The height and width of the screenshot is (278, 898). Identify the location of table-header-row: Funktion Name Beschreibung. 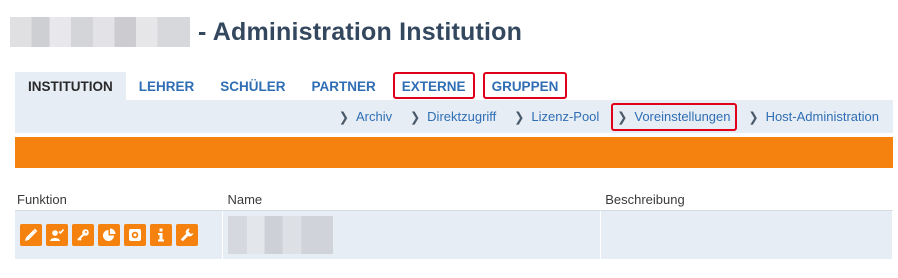
(454, 199).